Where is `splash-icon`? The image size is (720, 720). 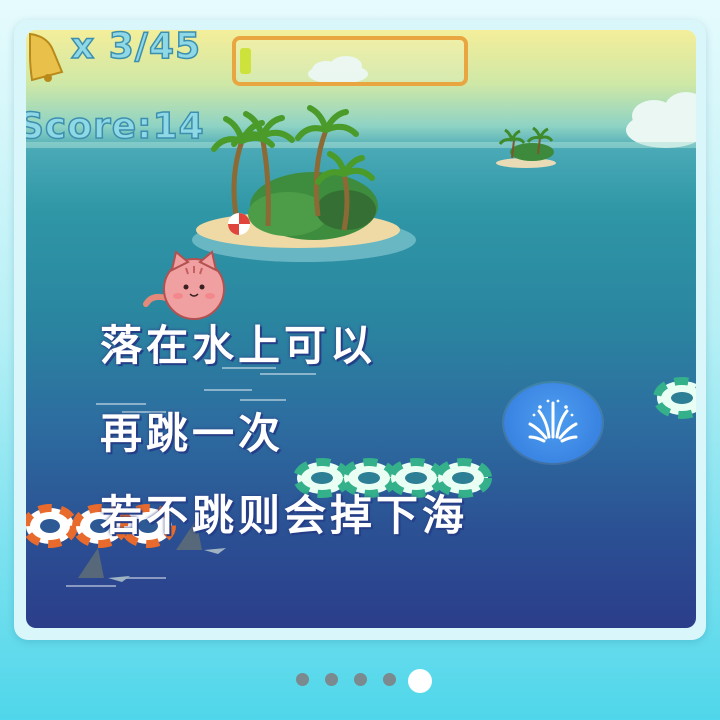
splash-icon is located at coordinates (553, 421).